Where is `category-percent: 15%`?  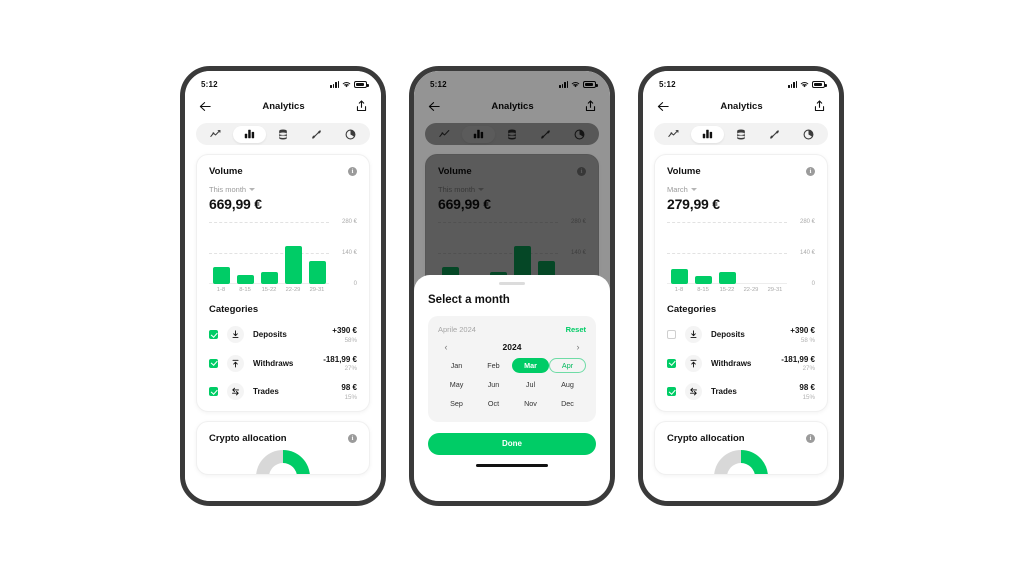
category-percent: 15% is located at coordinates (808, 397).